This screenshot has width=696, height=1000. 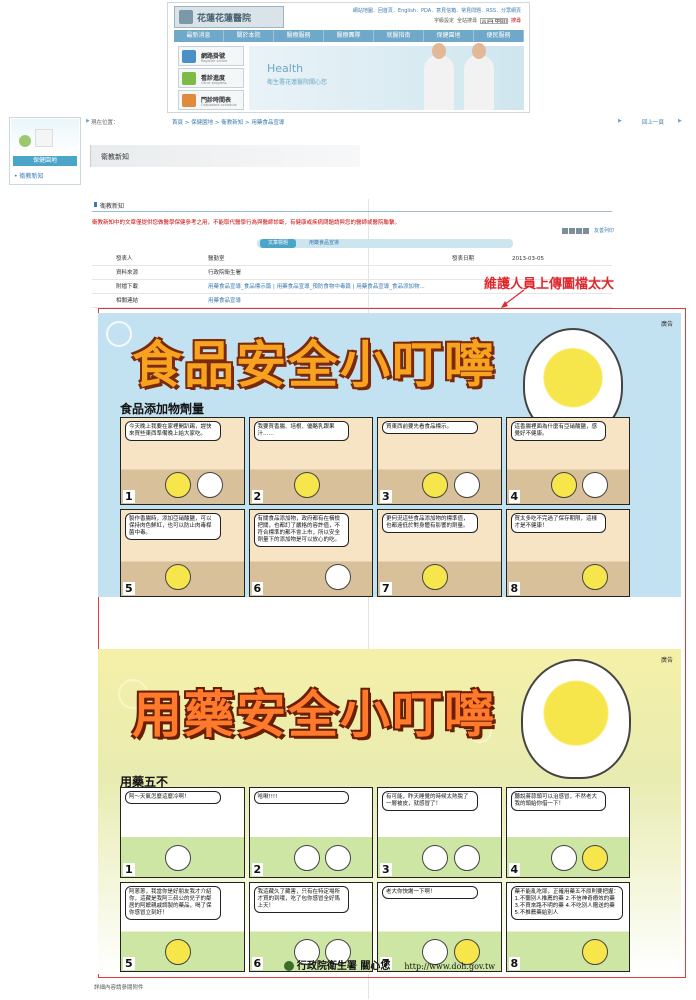 I want to click on sidebar-illustration, so click(x=45, y=136).